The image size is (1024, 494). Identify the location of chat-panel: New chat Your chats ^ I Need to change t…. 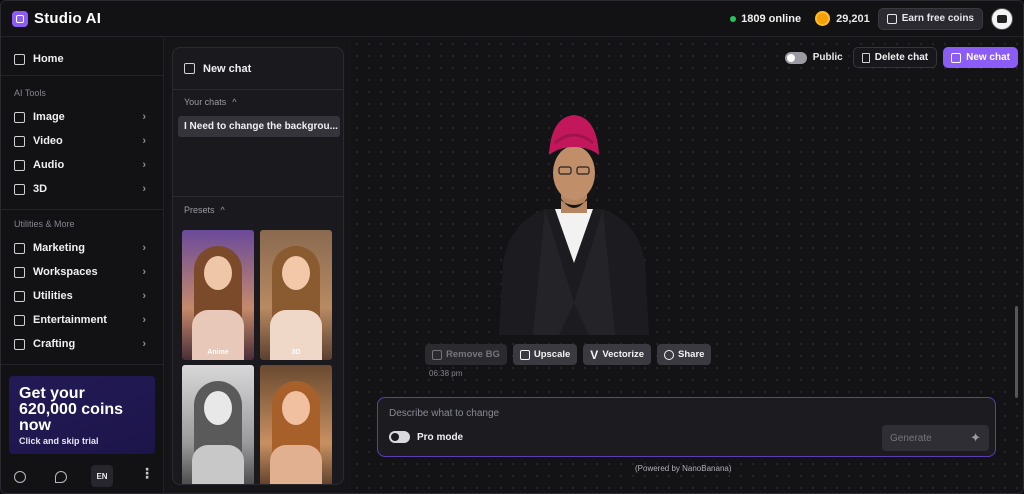
(258, 266).